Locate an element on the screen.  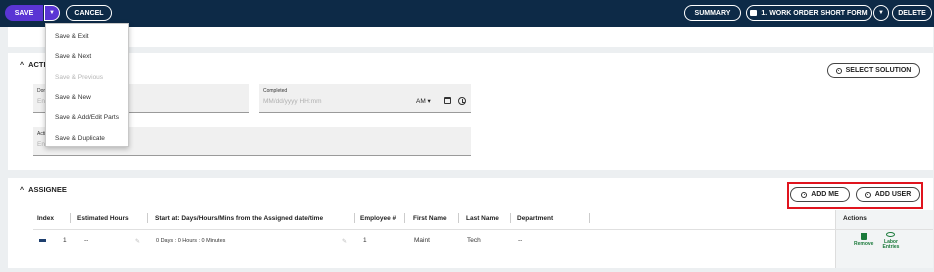
printer-icon is located at coordinates (754, 13).